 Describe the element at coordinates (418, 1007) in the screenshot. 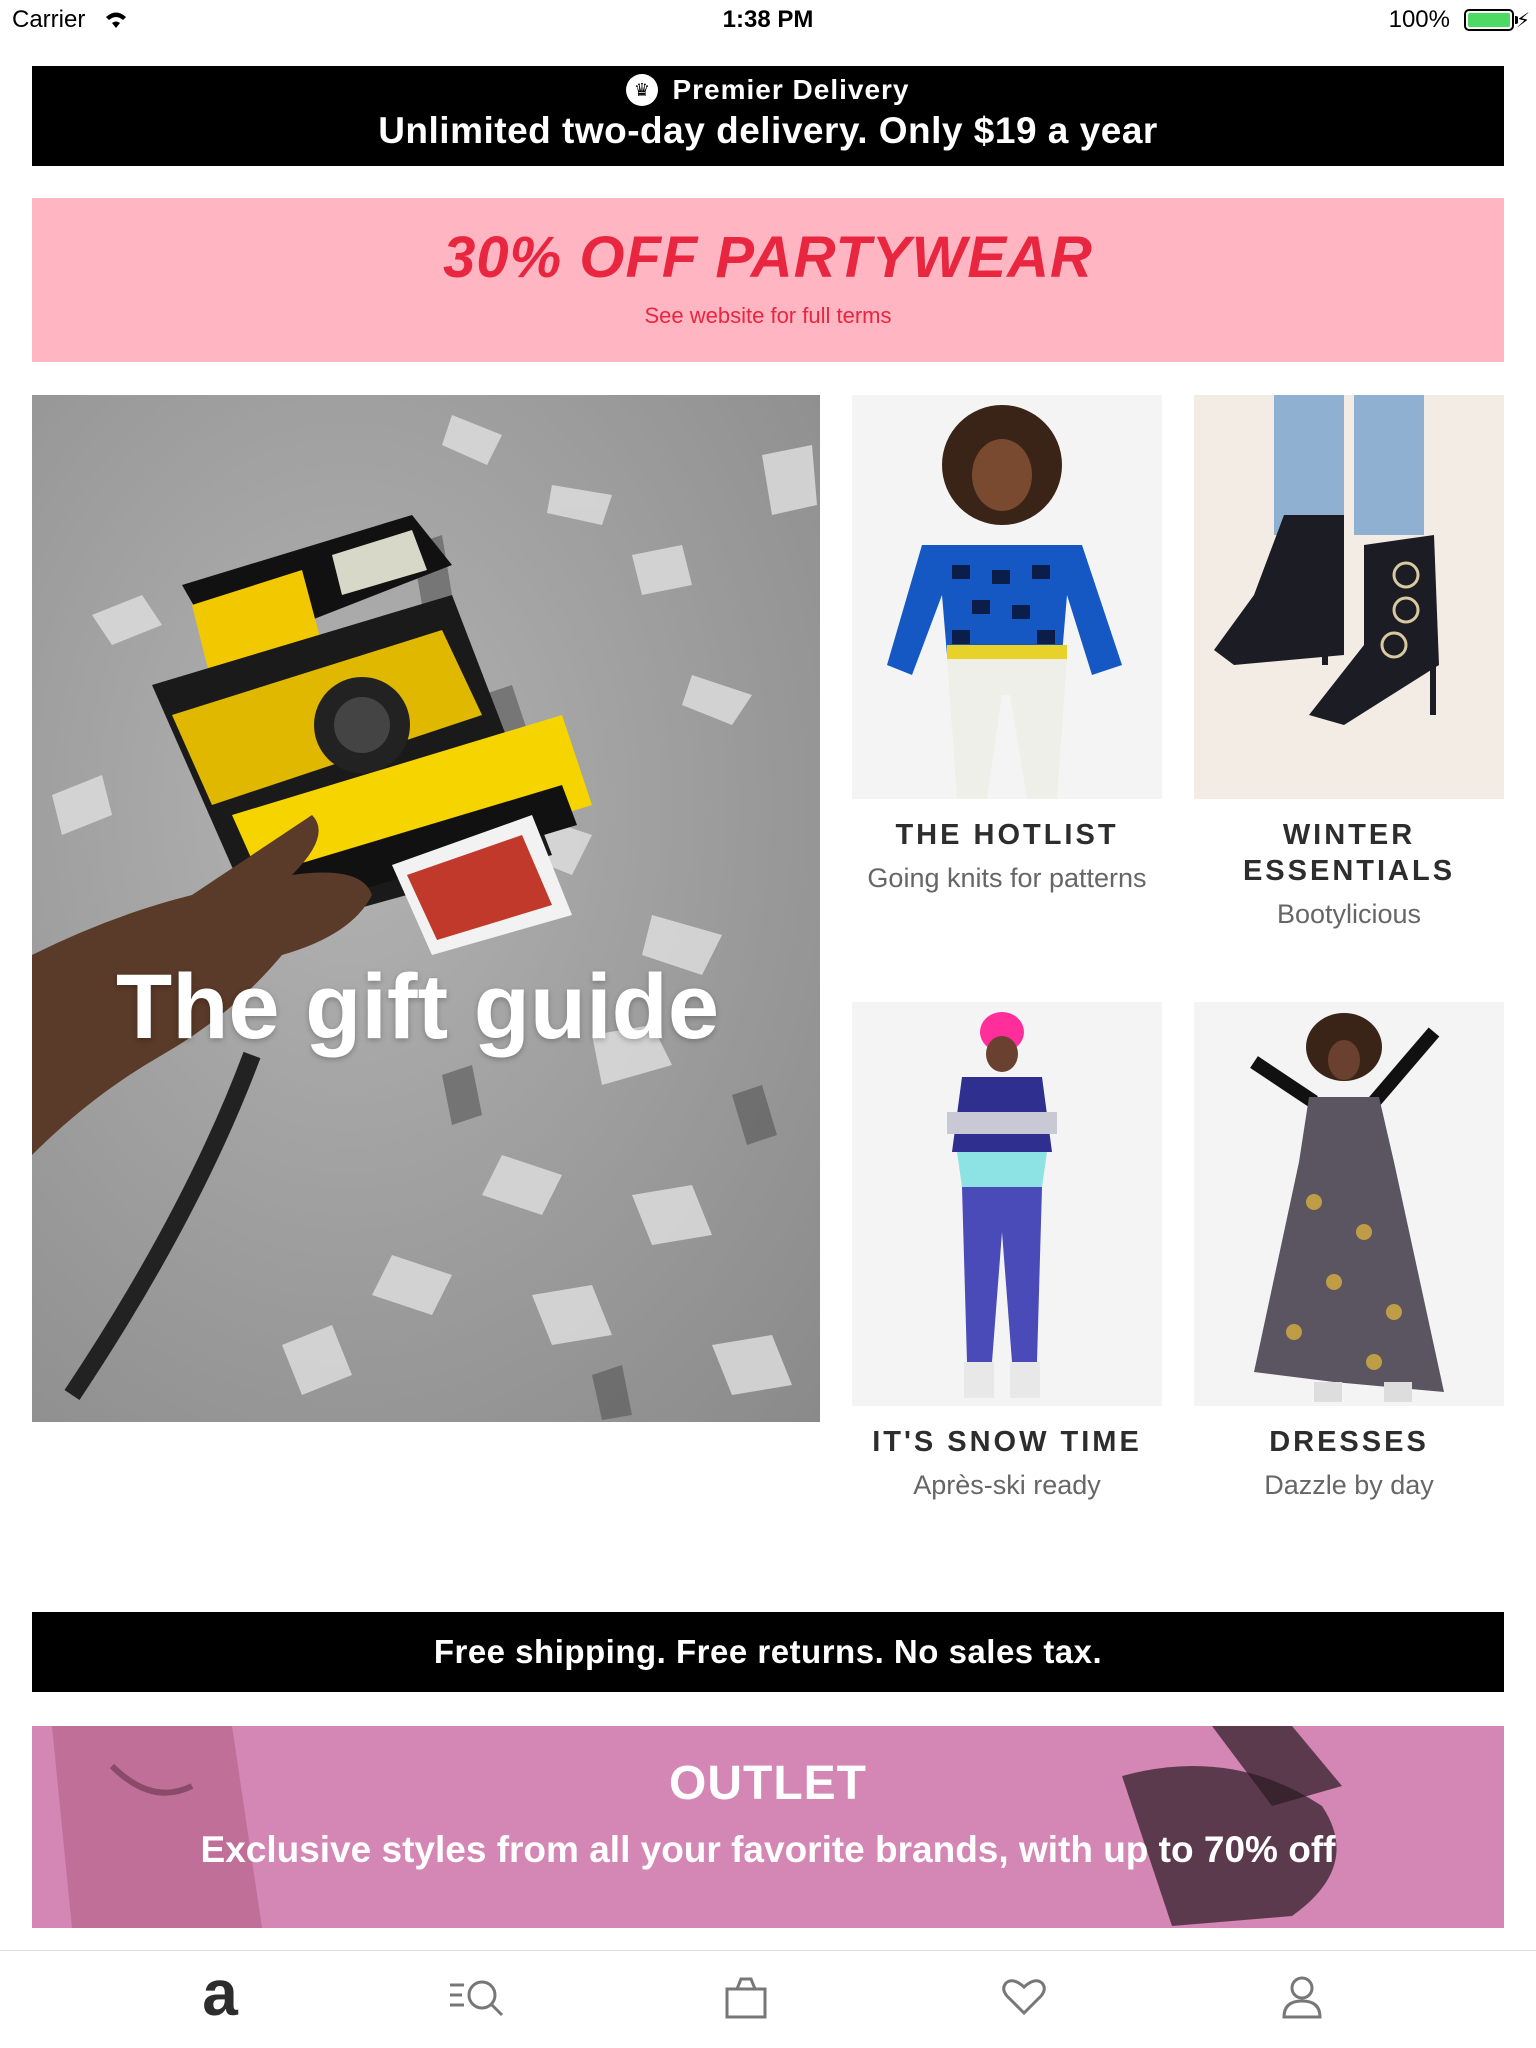

I see `gift-guide-title: The gift guide` at that location.